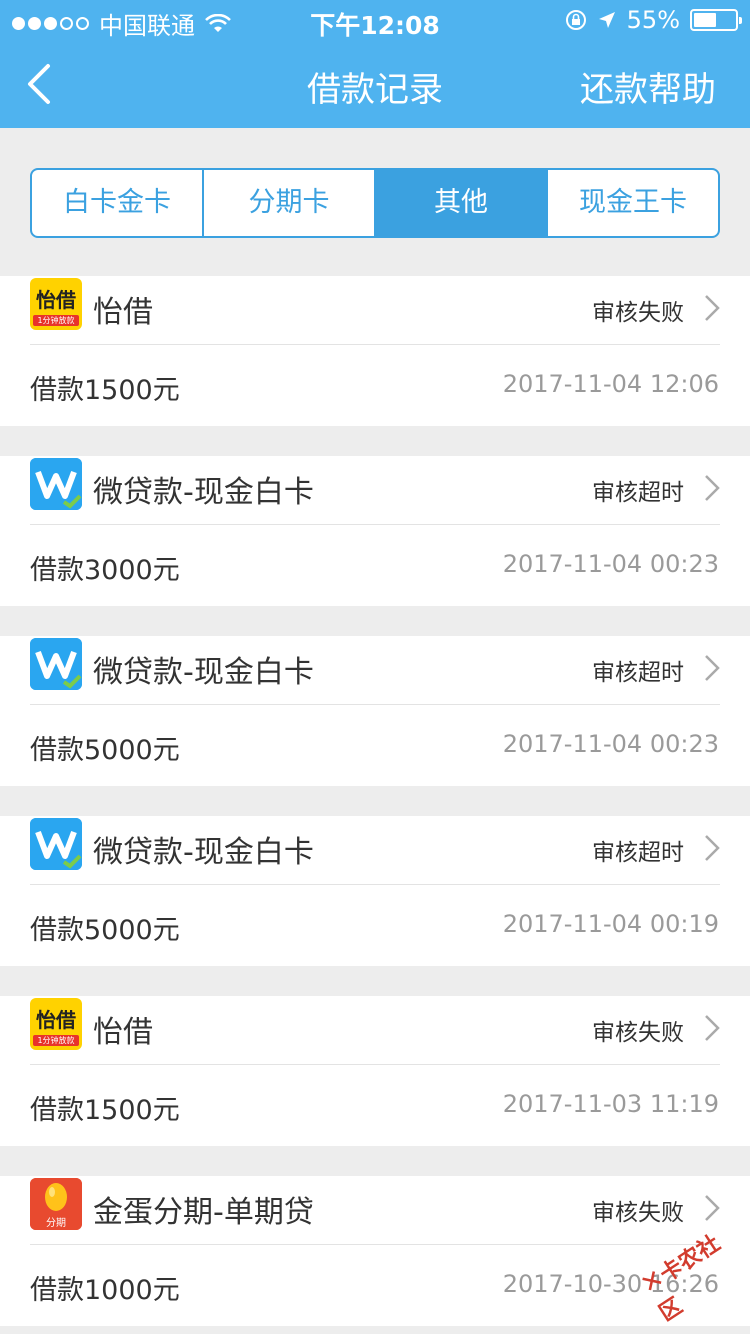  I want to click on loan-record-card: 微贷款-现金白卡 审核超时 借款5000元 2017-11-04 00:19, so click(375, 891).